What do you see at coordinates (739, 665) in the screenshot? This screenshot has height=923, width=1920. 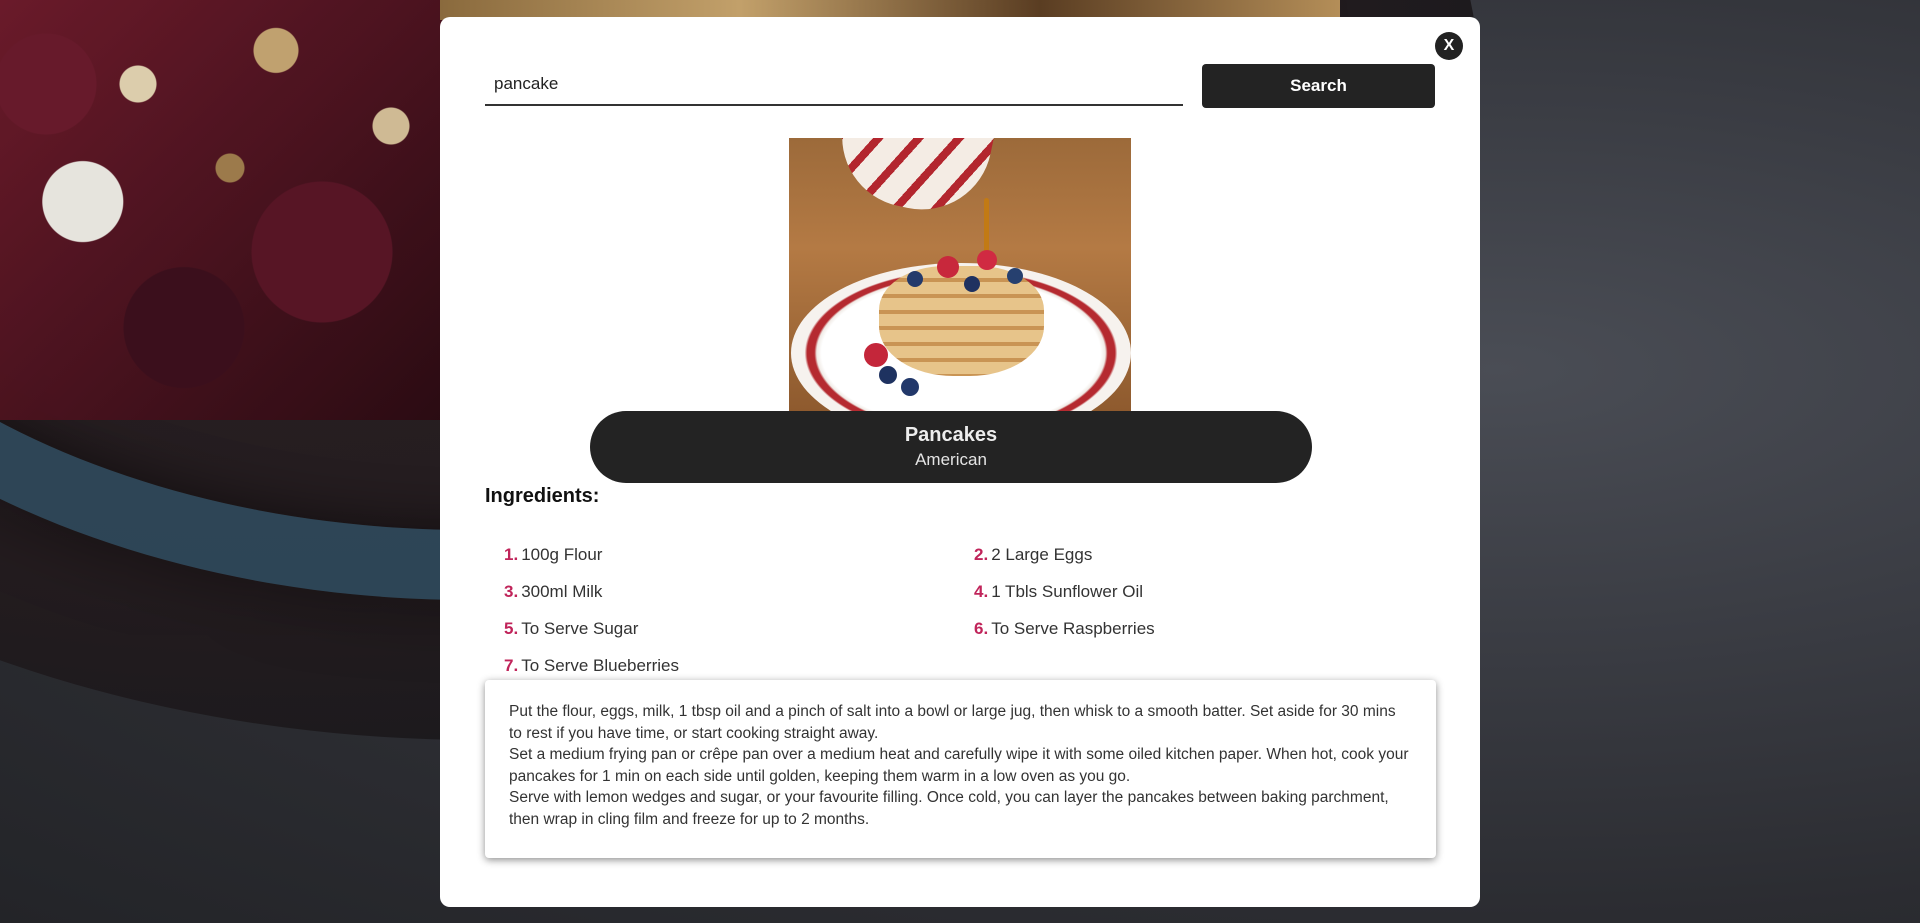 I see `ingredient-item: 7. To Serve Blueberries` at bounding box center [739, 665].